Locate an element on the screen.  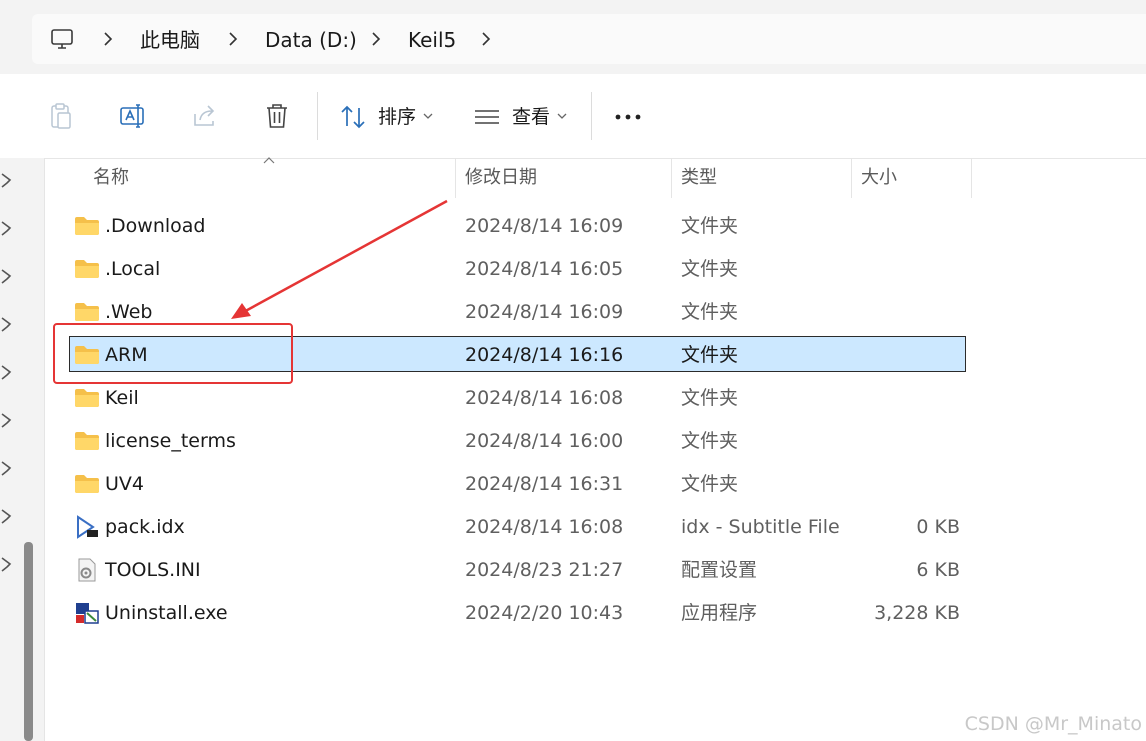
file-name: pack.idx is located at coordinates (145, 527).